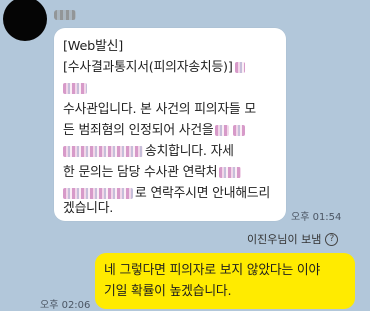  What do you see at coordinates (316, 217) in the screenshot?
I see `incoming-timestamp: 오후 01:54` at bounding box center [316, 217].